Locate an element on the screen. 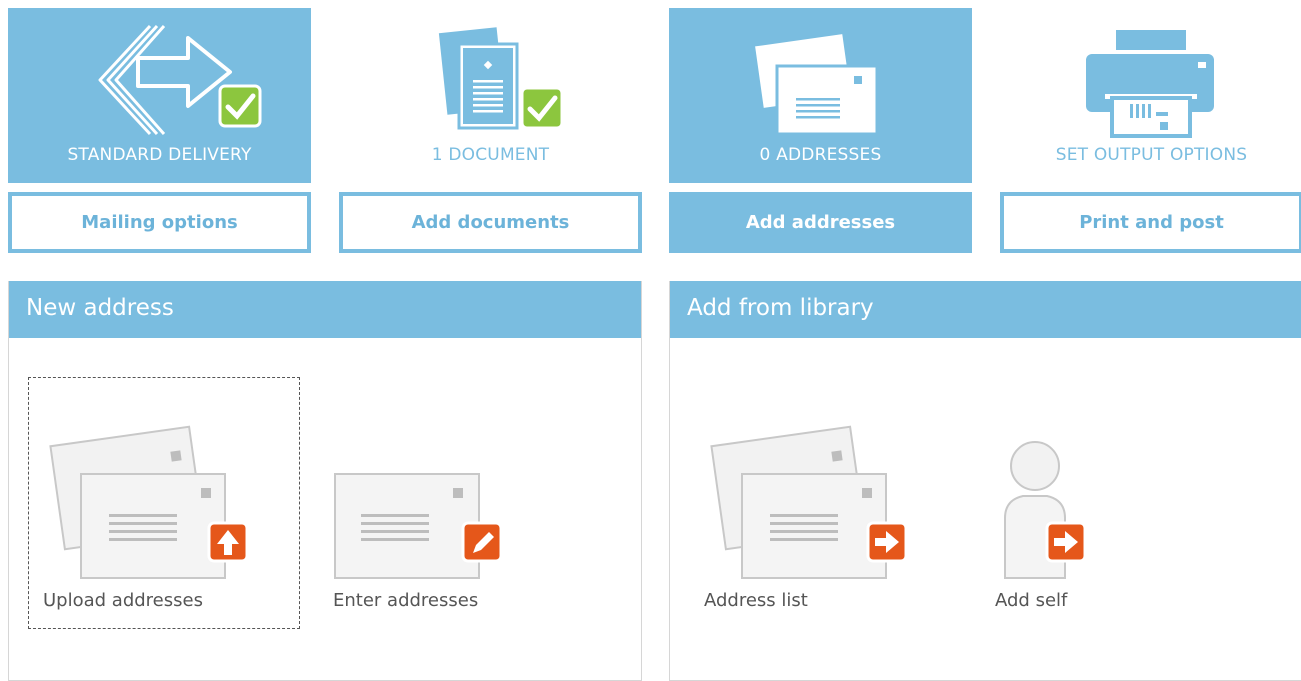  address-list-option: Address list is located at coordinates (825, 503).